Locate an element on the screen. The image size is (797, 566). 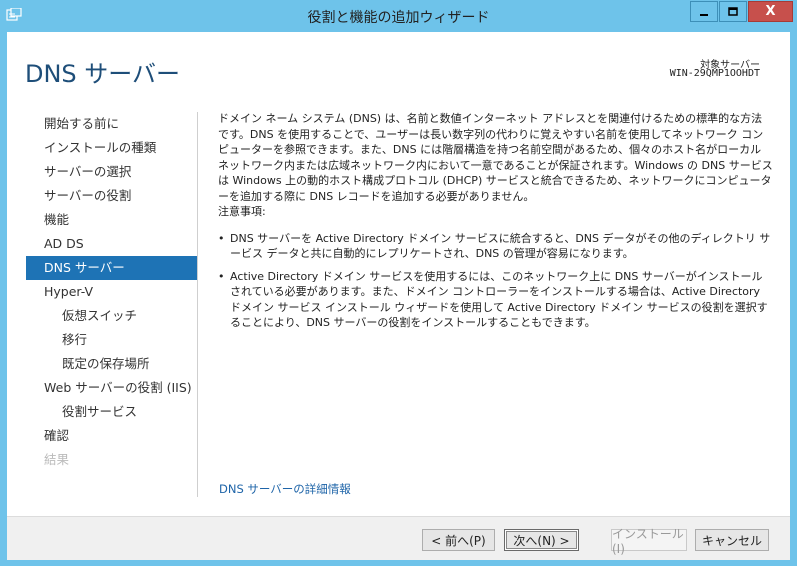
nav-item-server-roles: サーバーの役割 is located at coordinates (112, 196).